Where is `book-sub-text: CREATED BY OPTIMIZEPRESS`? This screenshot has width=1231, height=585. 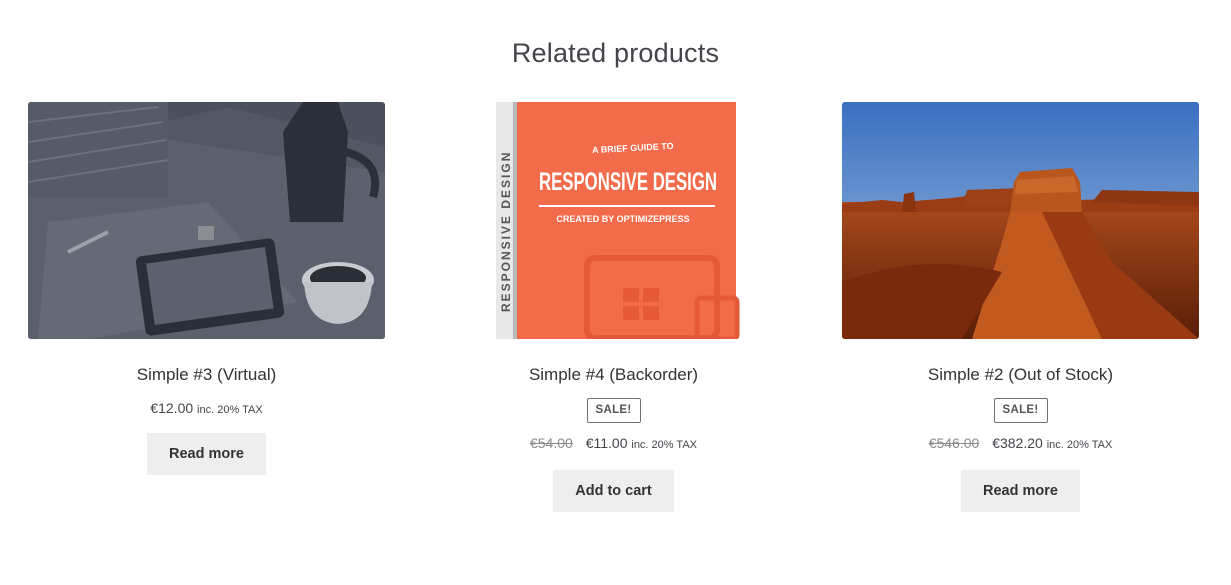
book-sub-text: CREATED BY OPTIMIZEPRESS is located at coordinates (622, 219).